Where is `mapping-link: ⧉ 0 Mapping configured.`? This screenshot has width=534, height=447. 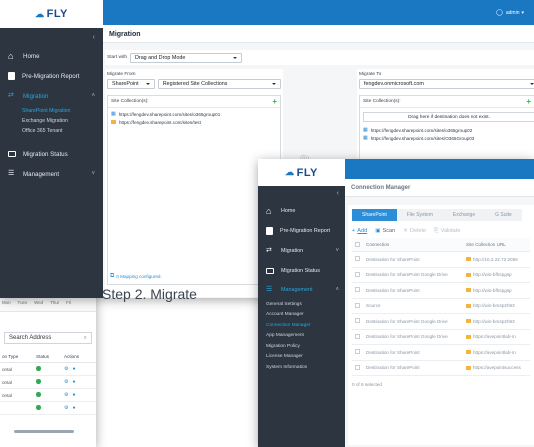
mapping-link: ⧉ 0 Mapping configured. is located at coordinates (136, 276).